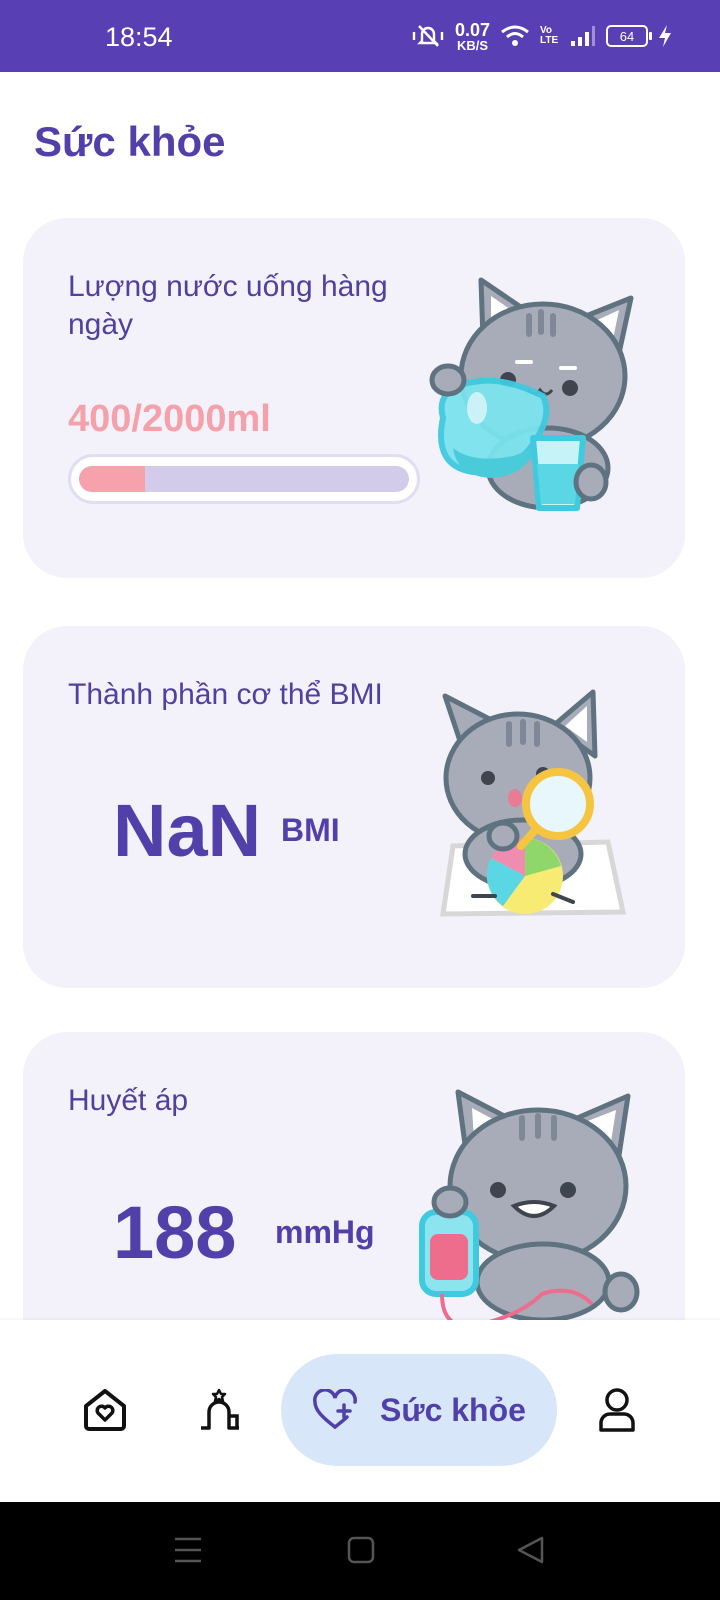 Image resolution: width=720 pixels, height=1600 pixels. I want to click on network-speed: 0.07 KB/S, so click(472, 36).